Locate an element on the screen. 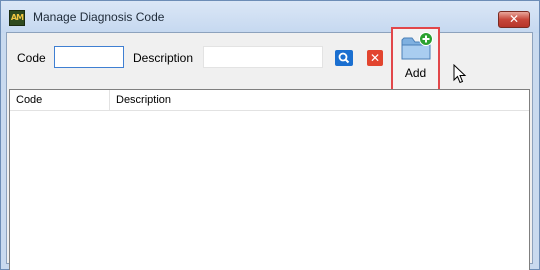 The image size is (540, 270). add-button: Add is located at coordinates (415, 59).